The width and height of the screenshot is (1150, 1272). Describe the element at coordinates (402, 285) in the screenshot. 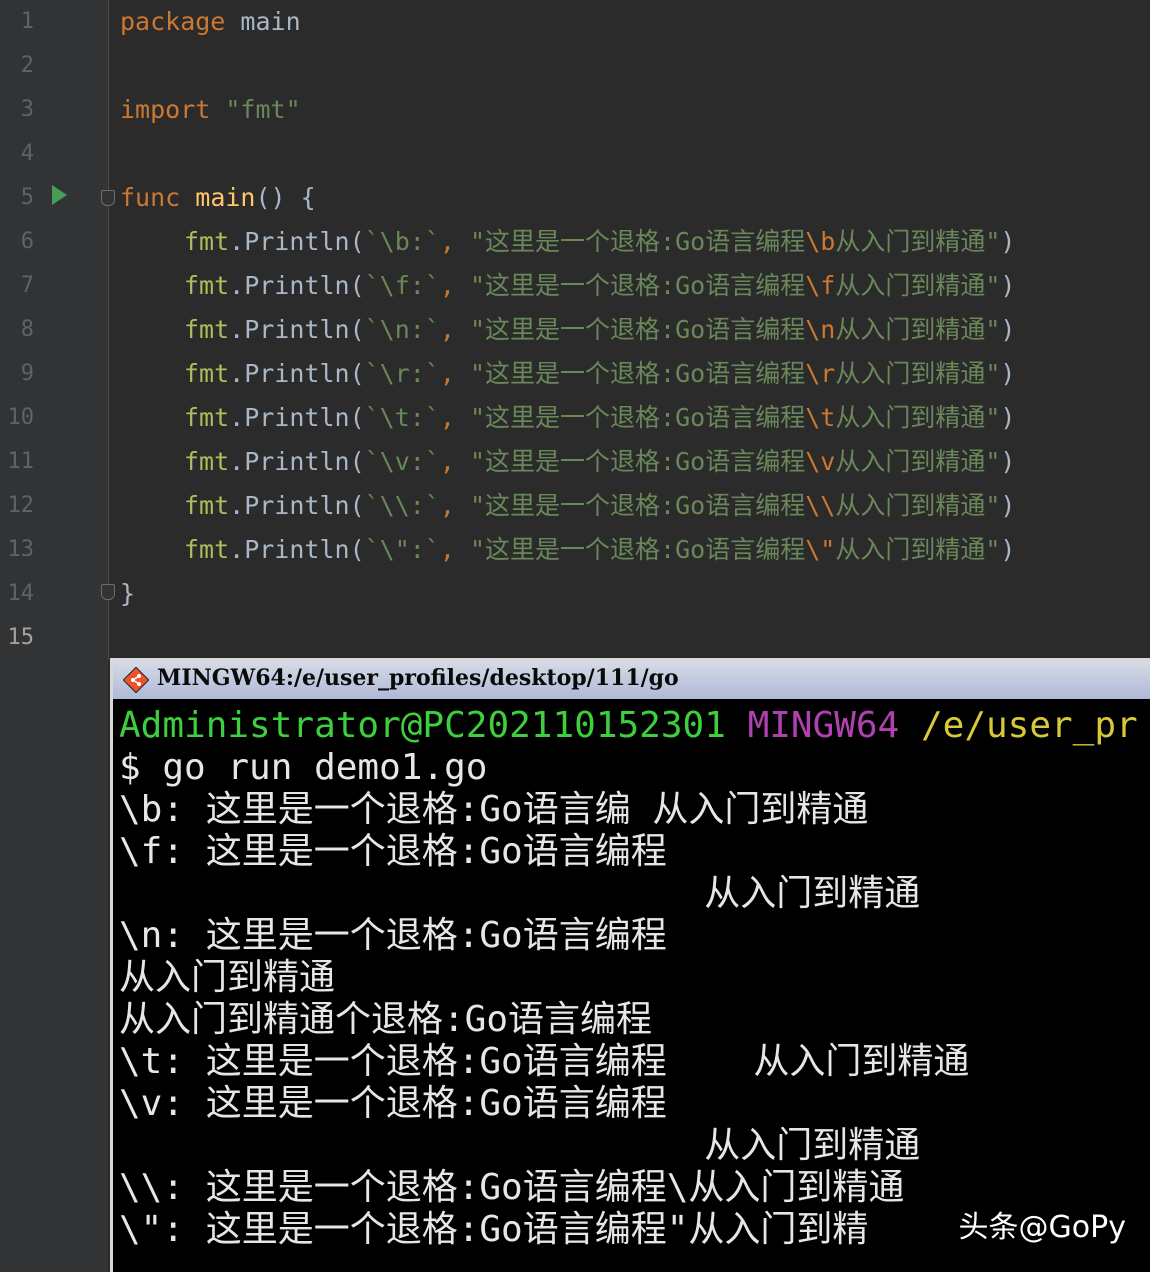

I see `raw-string: `\f:`` at that location.